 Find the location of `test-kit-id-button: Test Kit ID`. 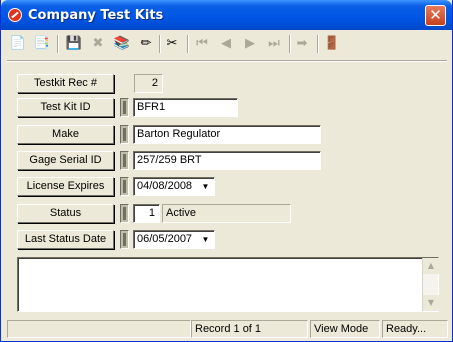

test-kit-id-button: Test Kit ID is located at coordinates (65, 107).